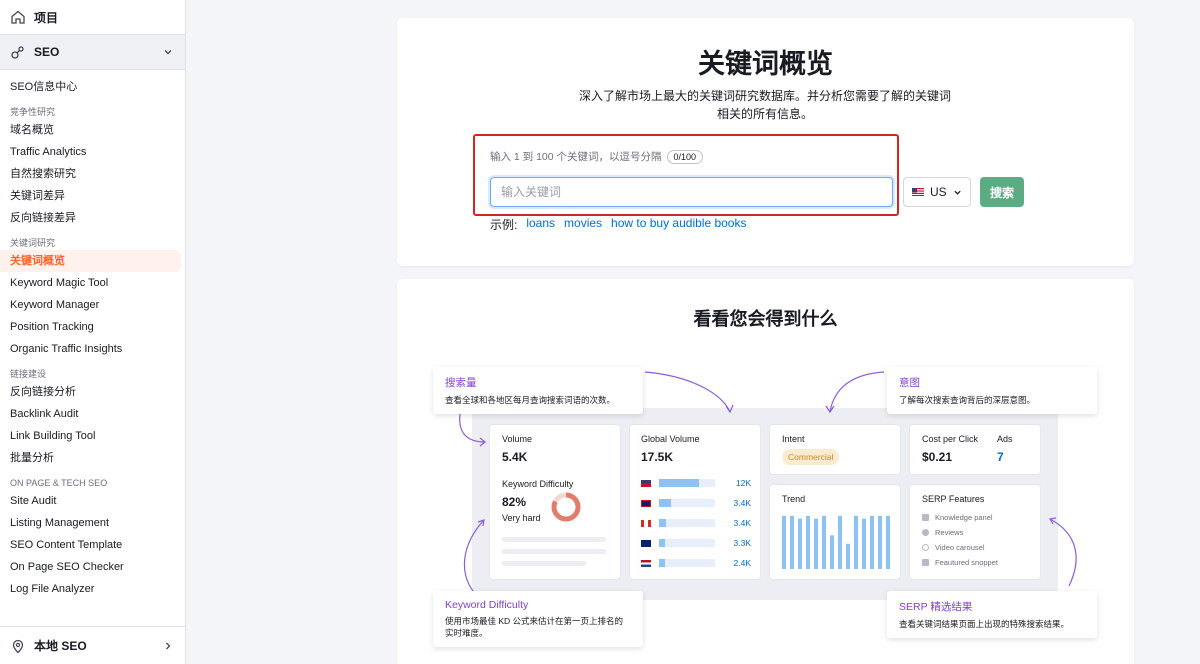 This screenshot has width=1200, height=664. I want to click on country-select-value: US, so click(938, 192).